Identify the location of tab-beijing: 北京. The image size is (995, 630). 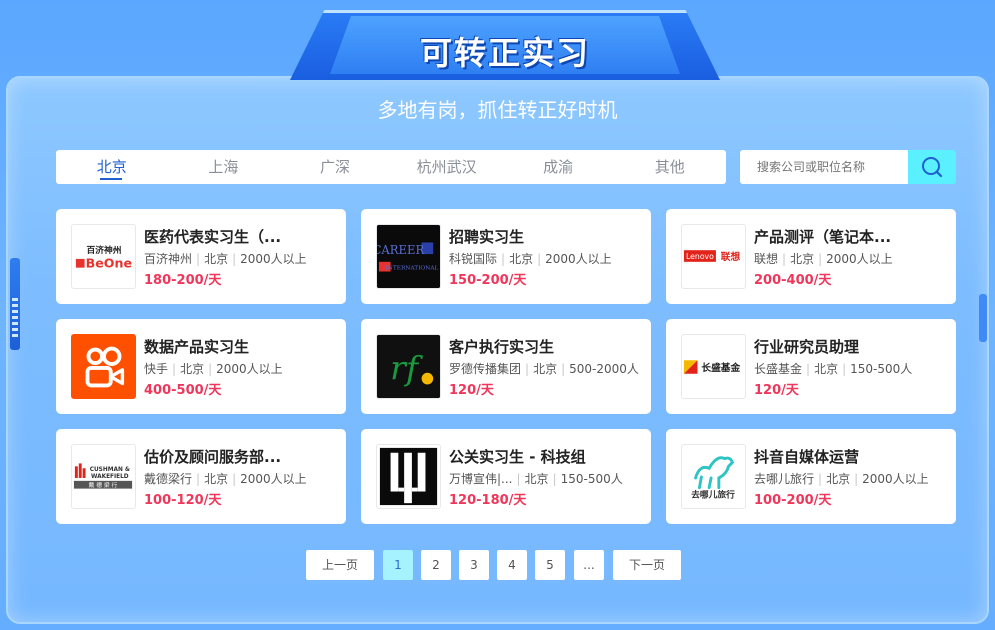
(112, 167).